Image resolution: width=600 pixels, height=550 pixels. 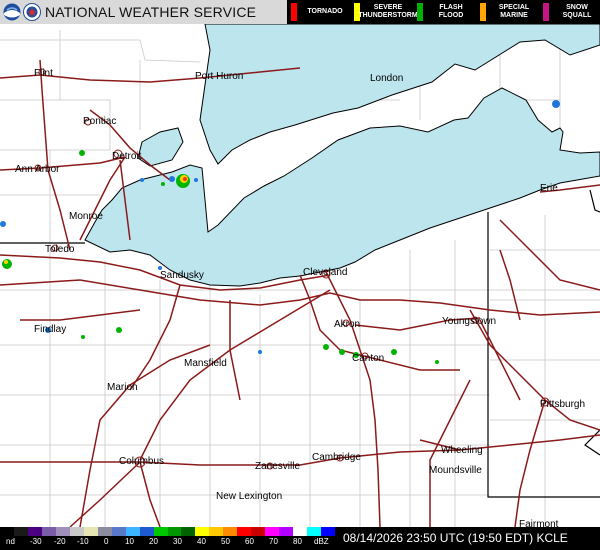 I want to click on legend-label: TORNADO, so click(x=325, y=11).